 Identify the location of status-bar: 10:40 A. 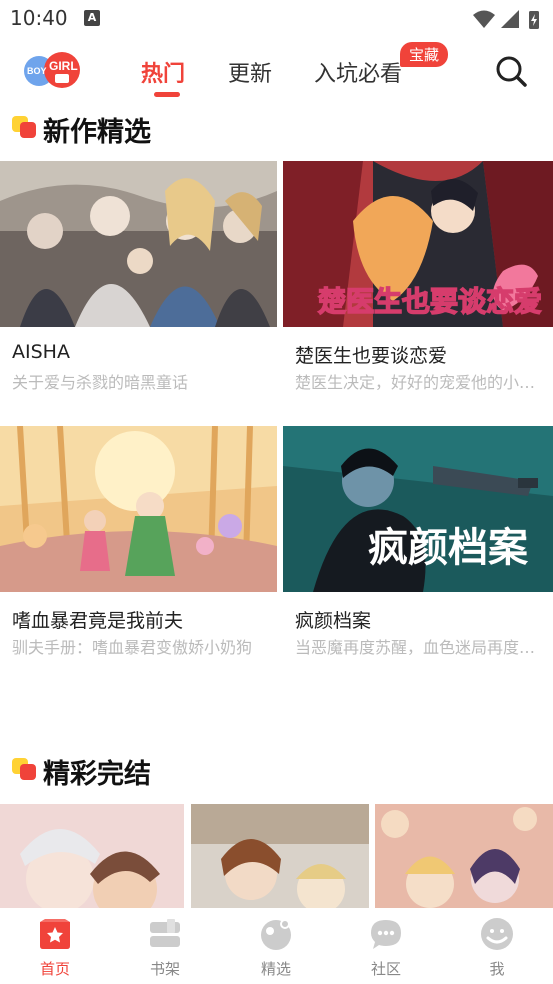
(276, 18).